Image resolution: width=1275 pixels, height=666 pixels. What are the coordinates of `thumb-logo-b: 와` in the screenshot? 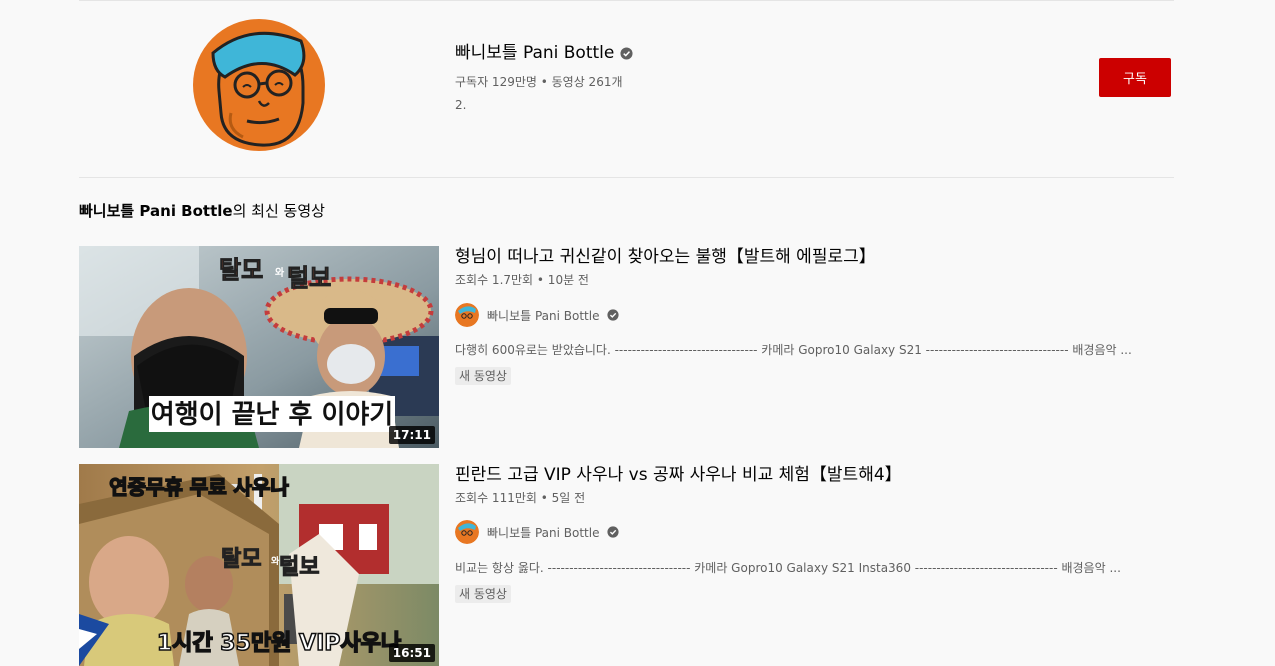 It's located at (280, 273).